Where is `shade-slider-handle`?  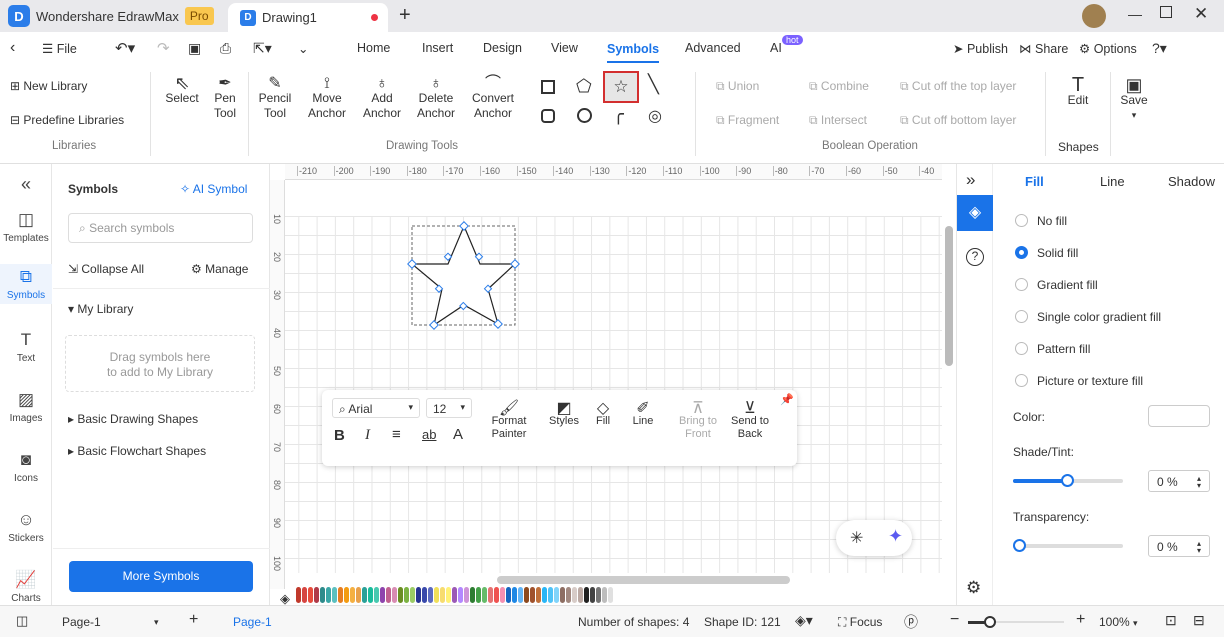
shade-slider-handle is located at coordinates (1067, 480).